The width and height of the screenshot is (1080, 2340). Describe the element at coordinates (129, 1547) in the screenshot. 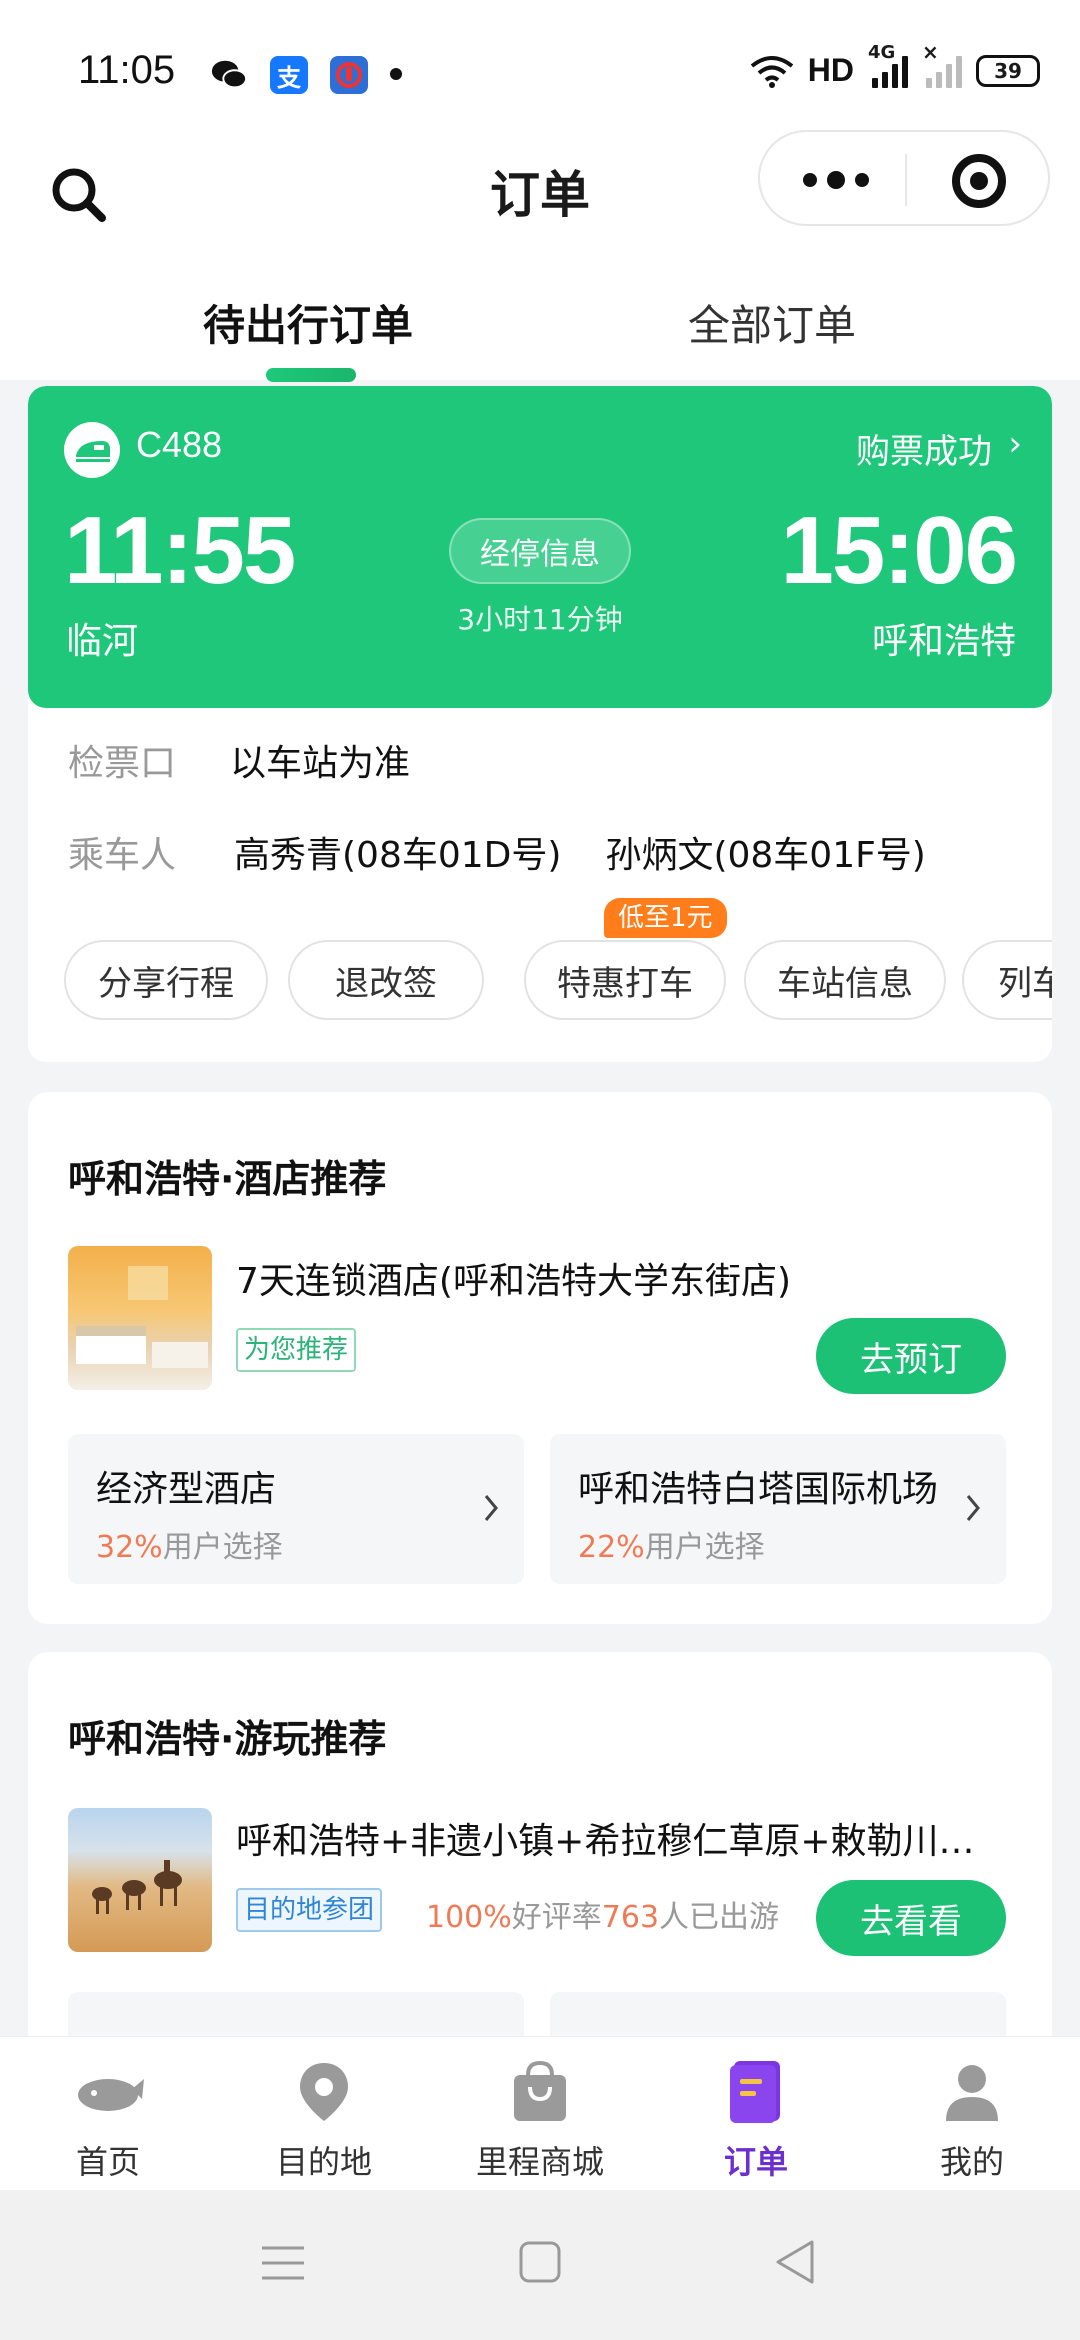

I see `option-pct: 32%` at that location.